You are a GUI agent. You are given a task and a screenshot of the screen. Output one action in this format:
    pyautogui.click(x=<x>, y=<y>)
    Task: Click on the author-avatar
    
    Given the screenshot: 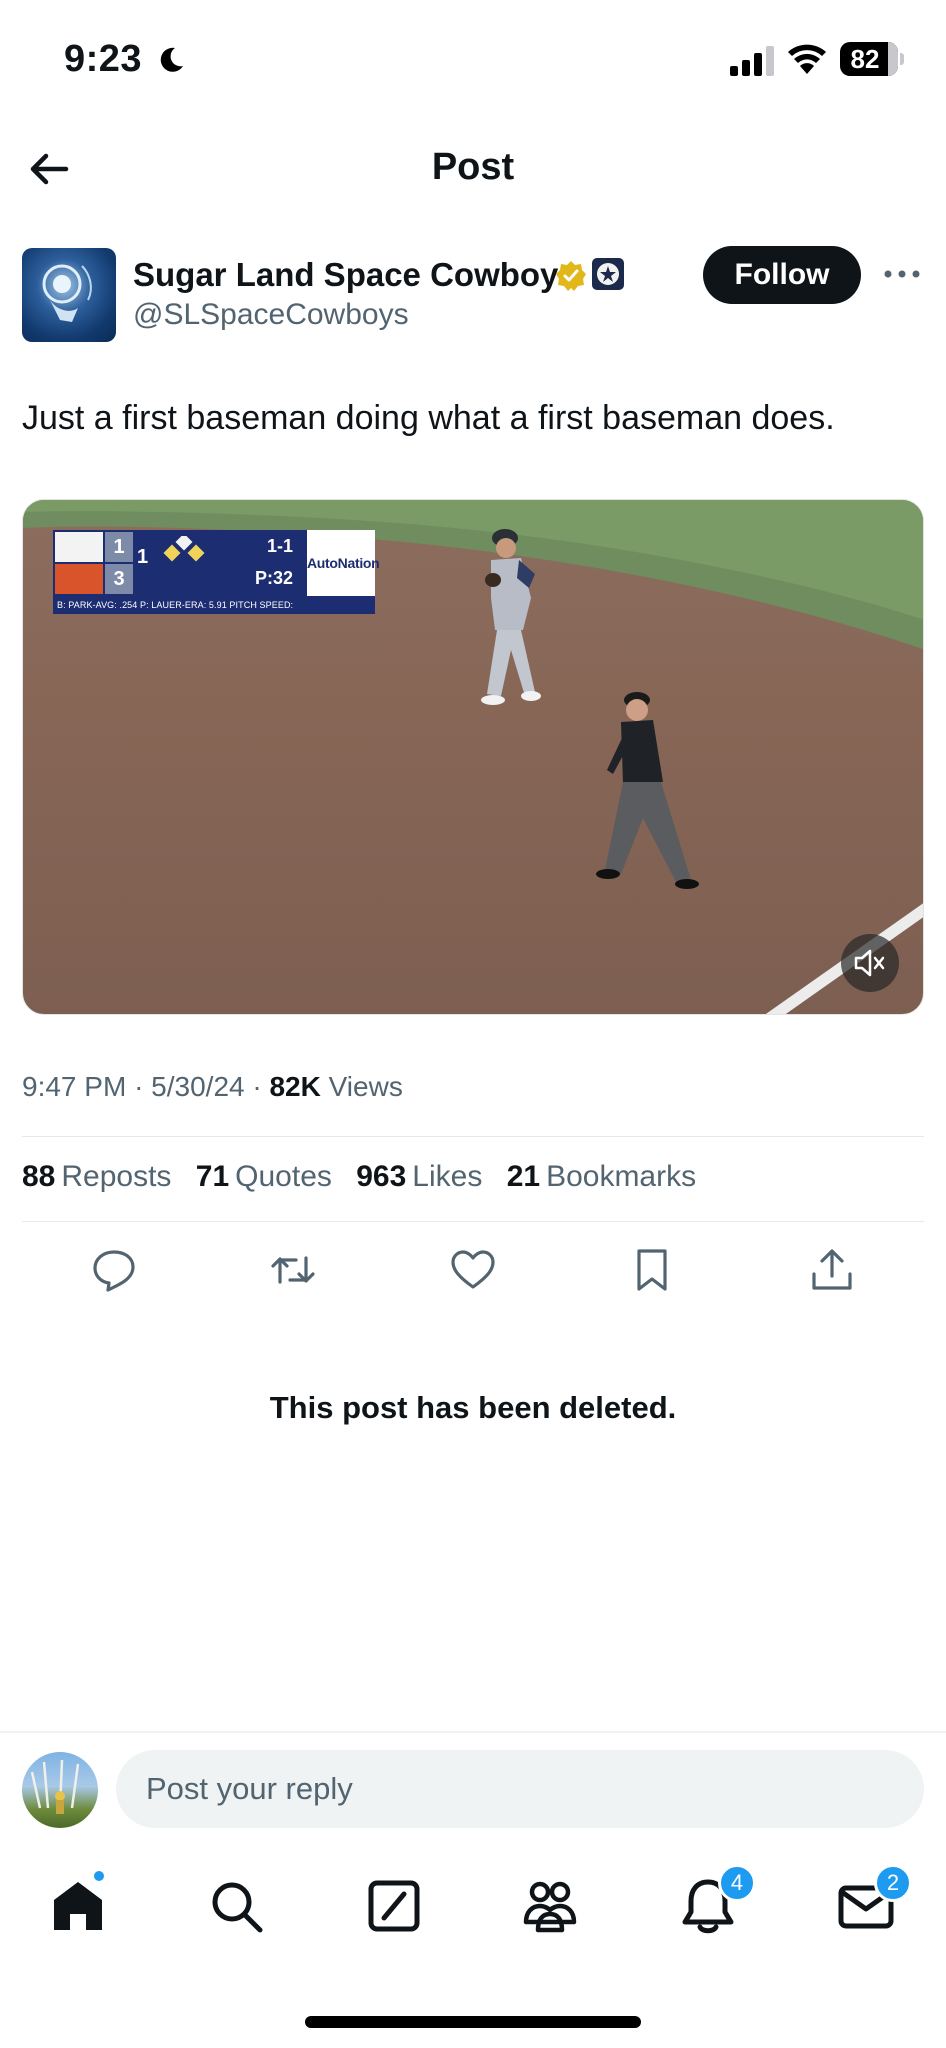 What is the action you would take?
    pyautogui.click(x=69, y=295)
    